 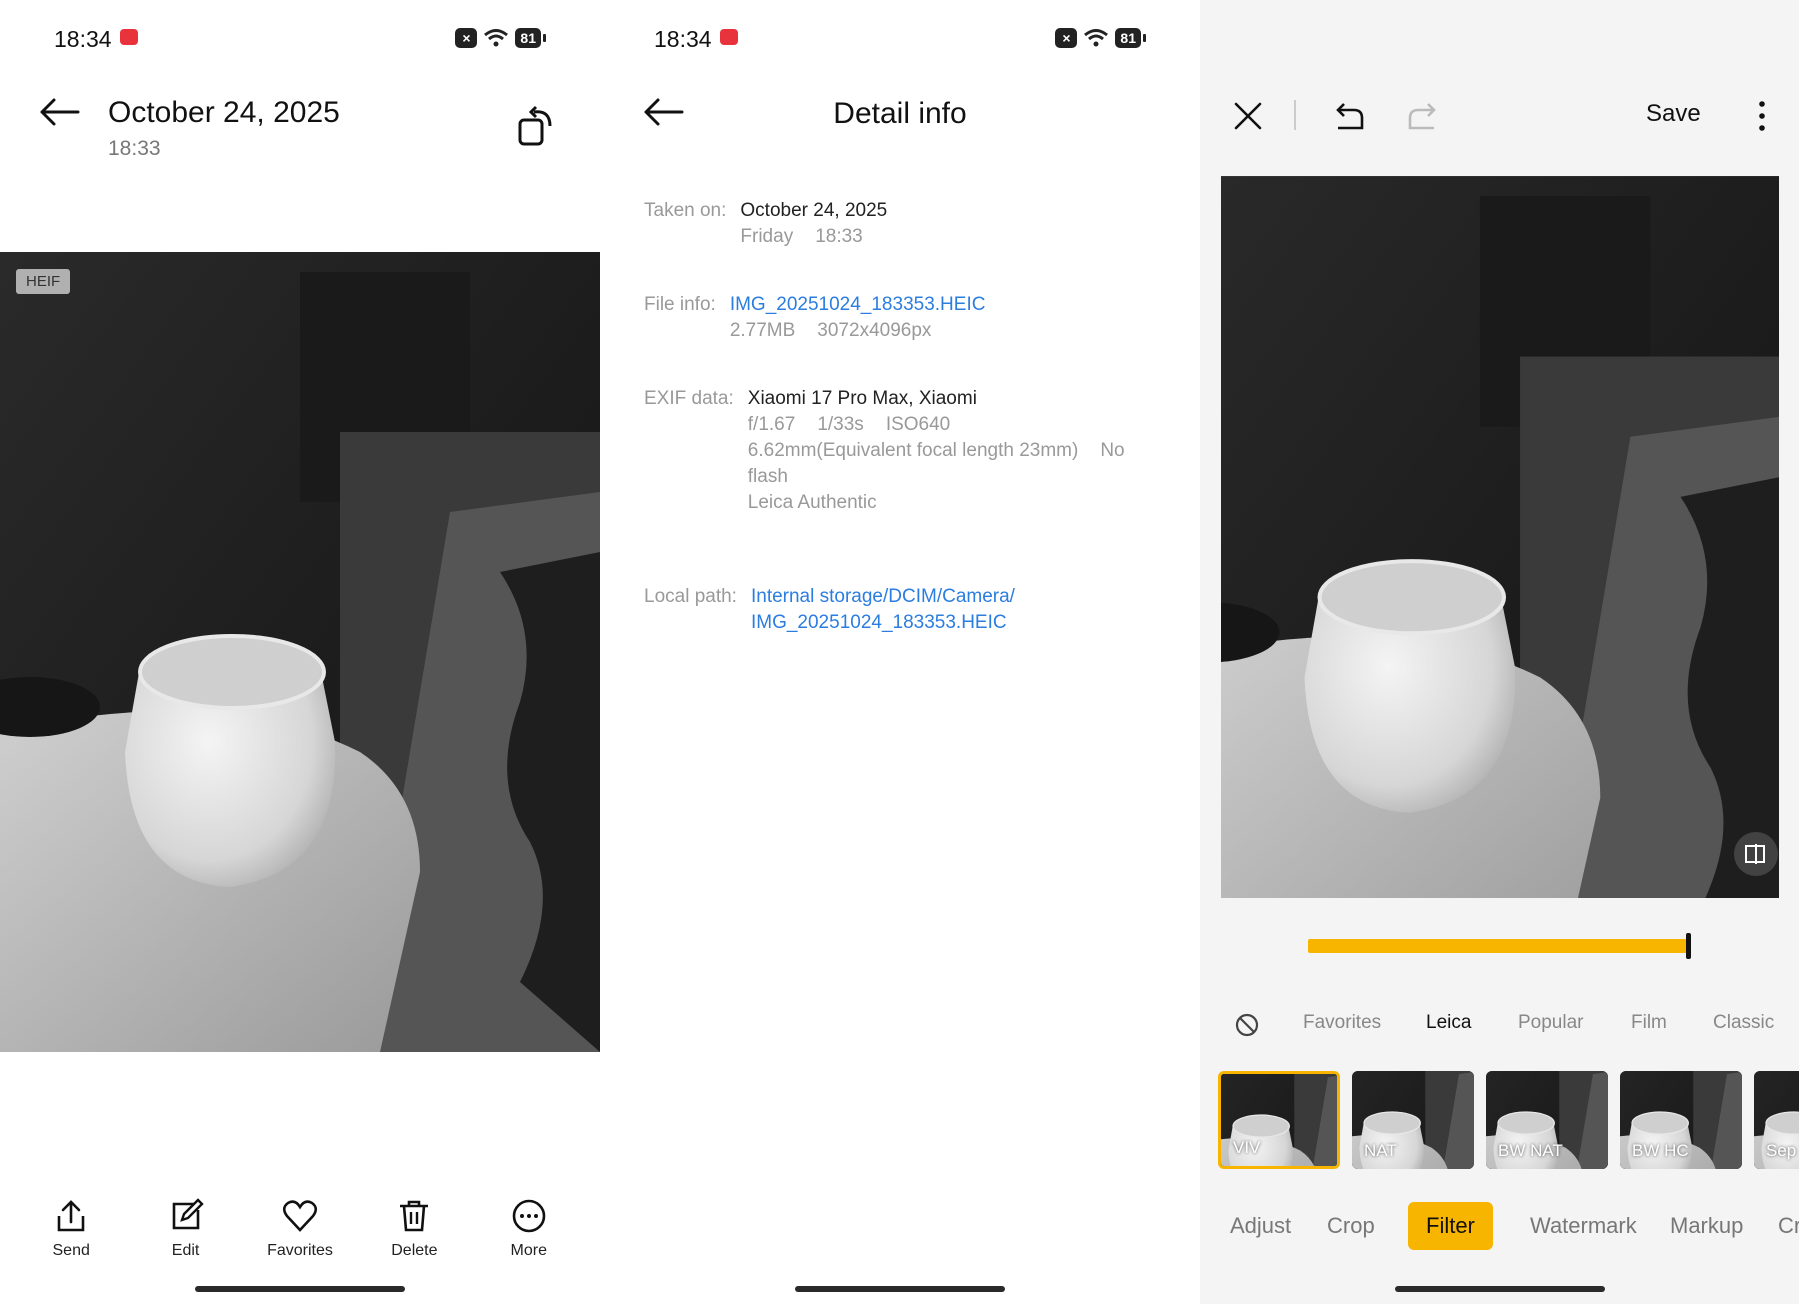 I want to click on tab-adjust: Adjust, so click(x=1260, y=1226).